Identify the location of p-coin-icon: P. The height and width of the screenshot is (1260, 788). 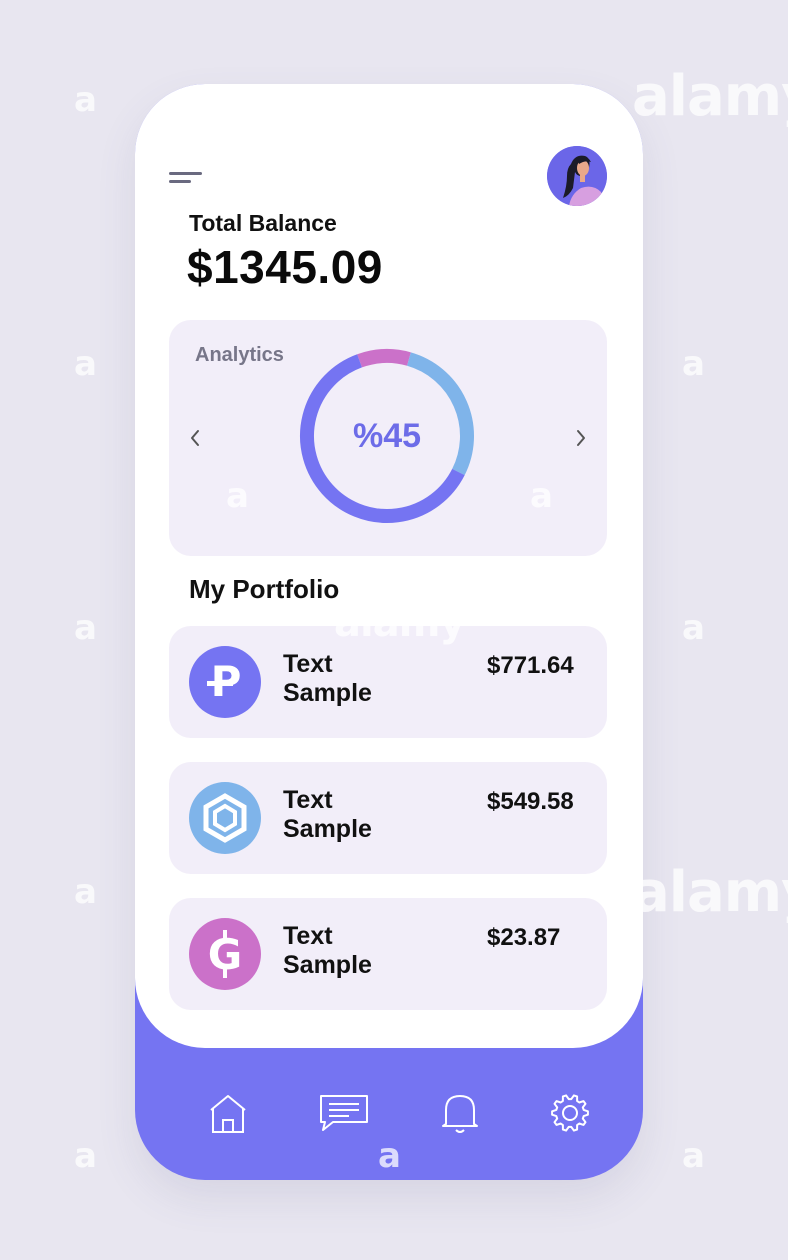
(225, 682).